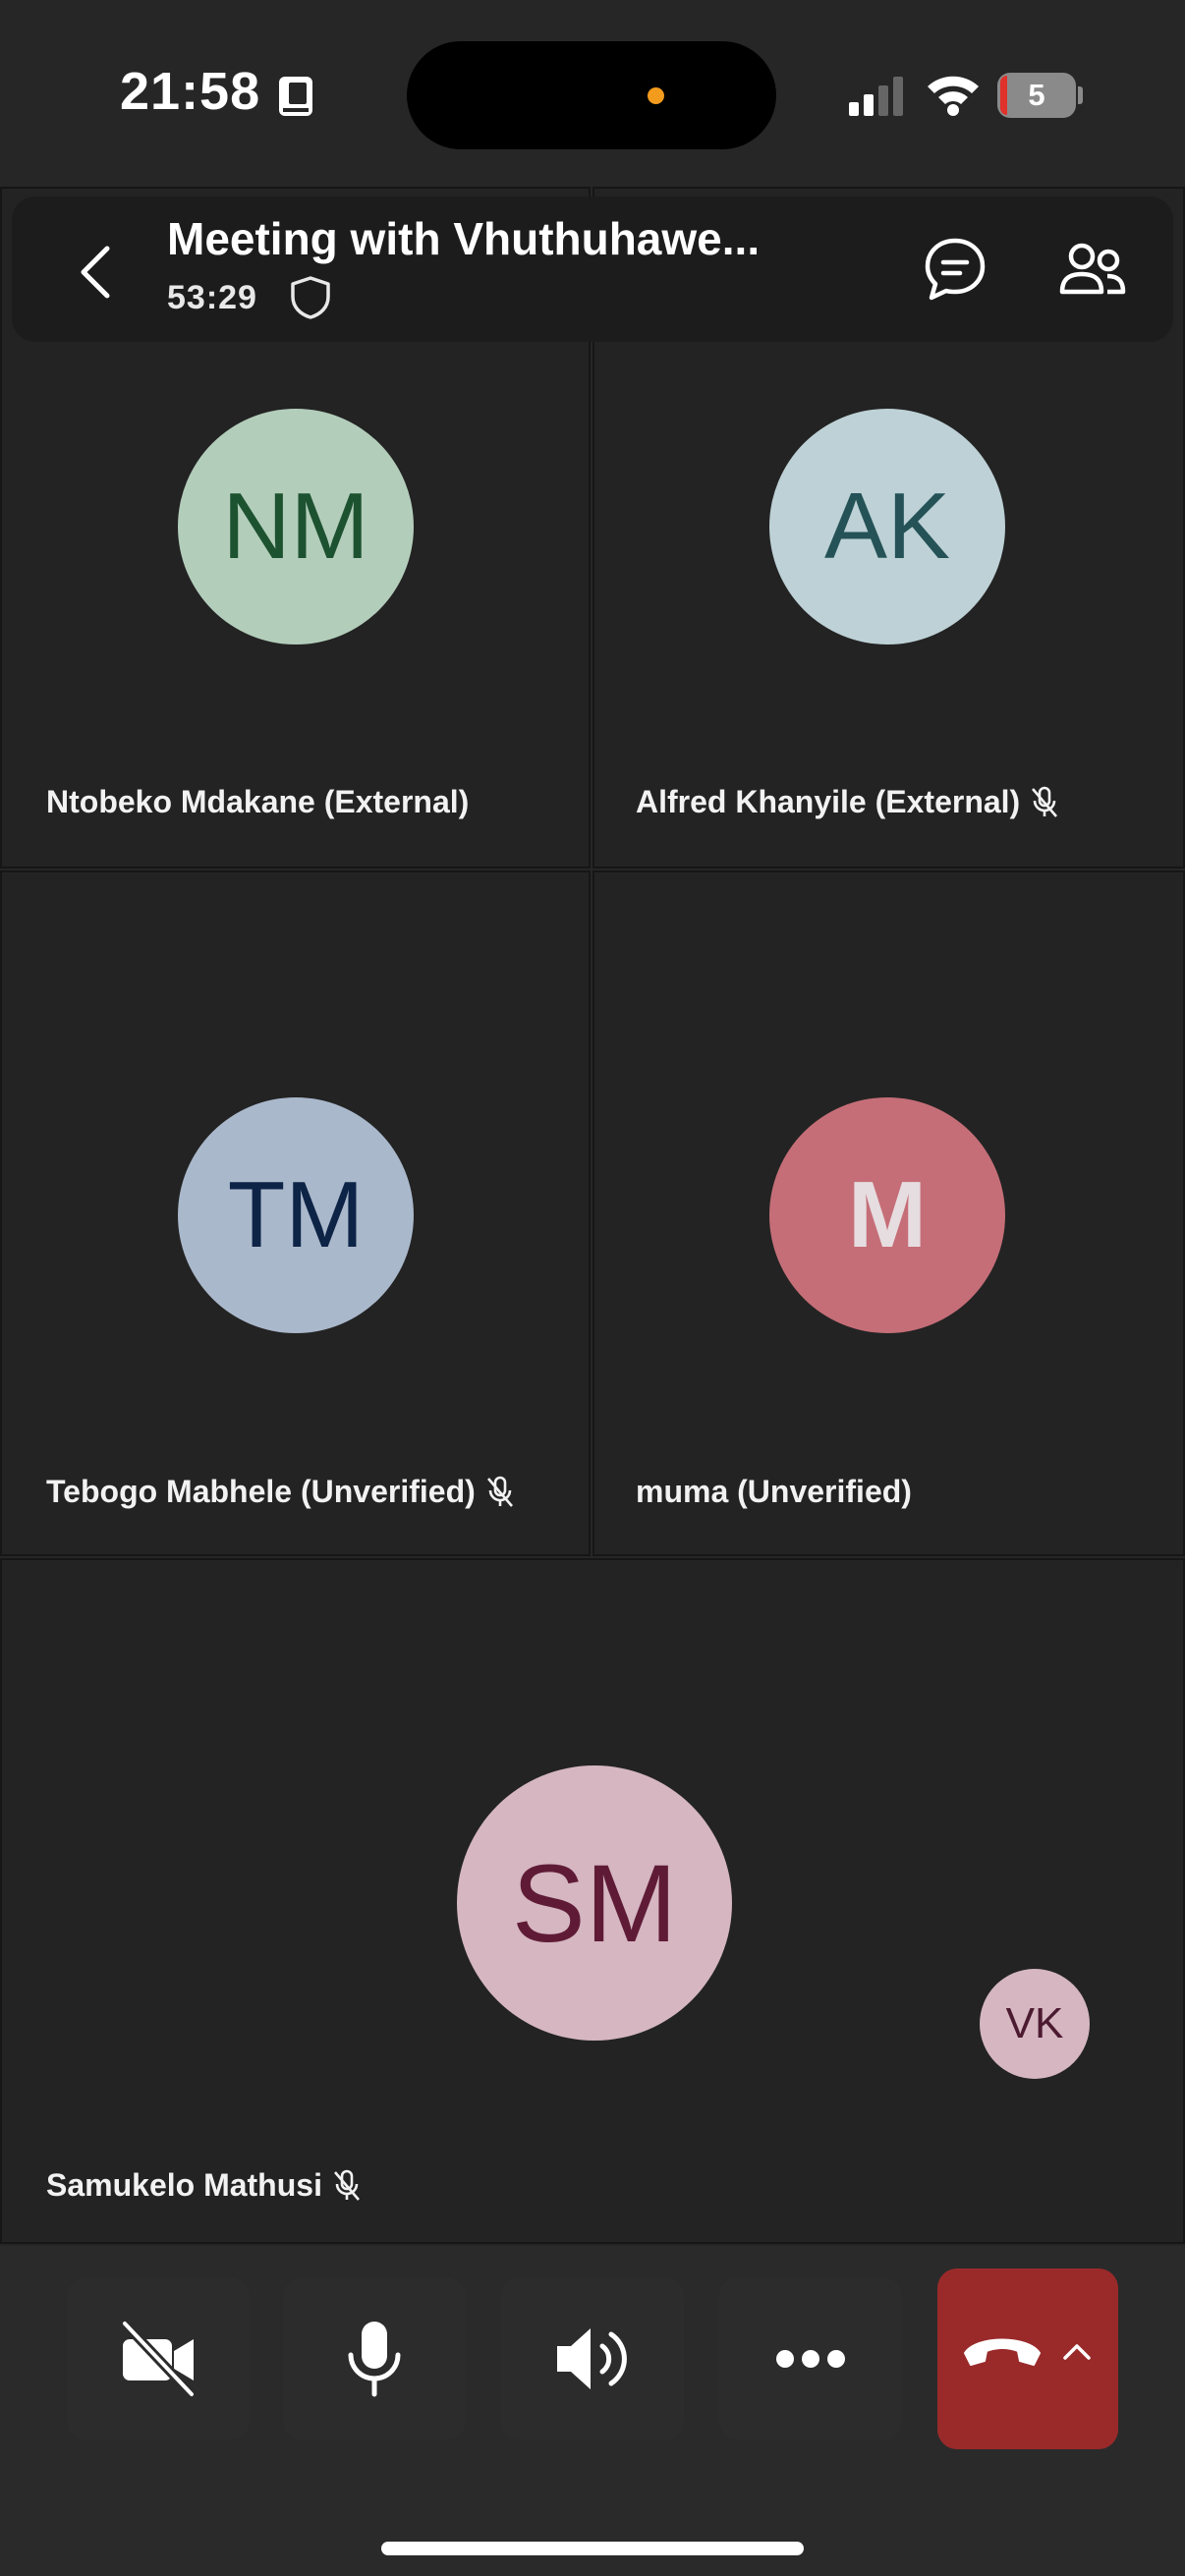 The width and height of the screenshot is (1185, 2576). I want to click on more-options-button, so click(811, 2358).